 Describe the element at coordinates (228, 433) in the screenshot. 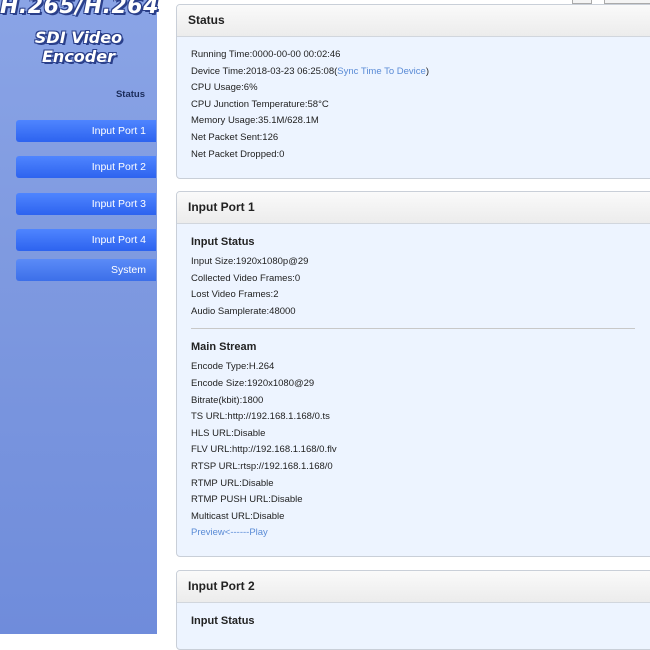

I see `hls-url: HLS URL:Disable` at that location.